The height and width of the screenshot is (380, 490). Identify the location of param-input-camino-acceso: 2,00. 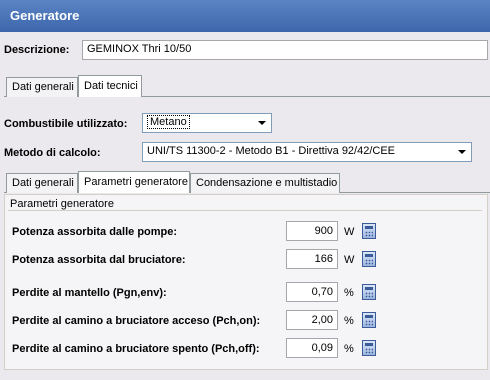
(312, 320).